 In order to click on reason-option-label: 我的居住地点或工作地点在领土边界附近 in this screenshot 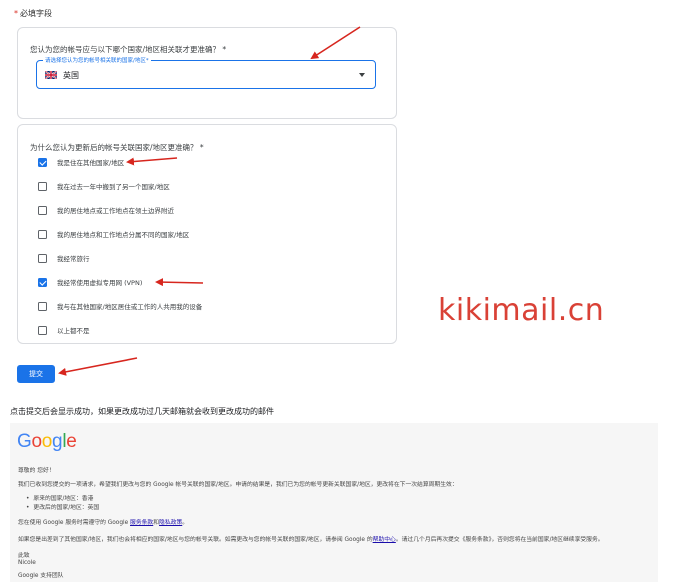, I will do `click(115, 211)`.